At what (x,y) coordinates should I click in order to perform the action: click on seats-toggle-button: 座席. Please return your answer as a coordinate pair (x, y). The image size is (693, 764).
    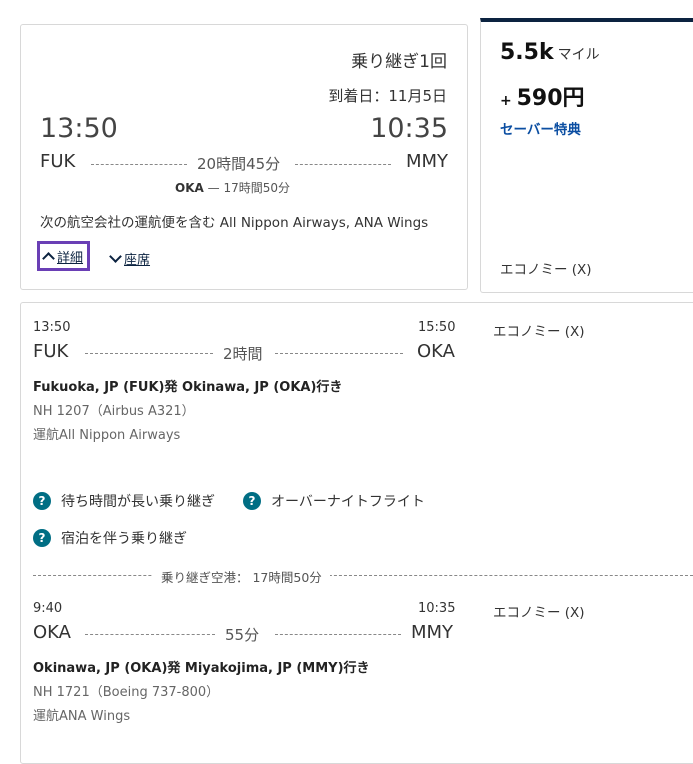
    Looking at the image, I should click on (130, 258).